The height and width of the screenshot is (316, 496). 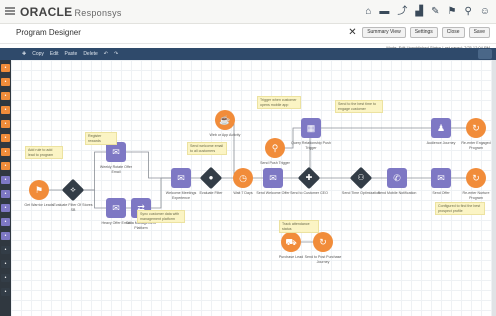 I want to click on inbox-icon: ▬, so click(x=384, y=12).